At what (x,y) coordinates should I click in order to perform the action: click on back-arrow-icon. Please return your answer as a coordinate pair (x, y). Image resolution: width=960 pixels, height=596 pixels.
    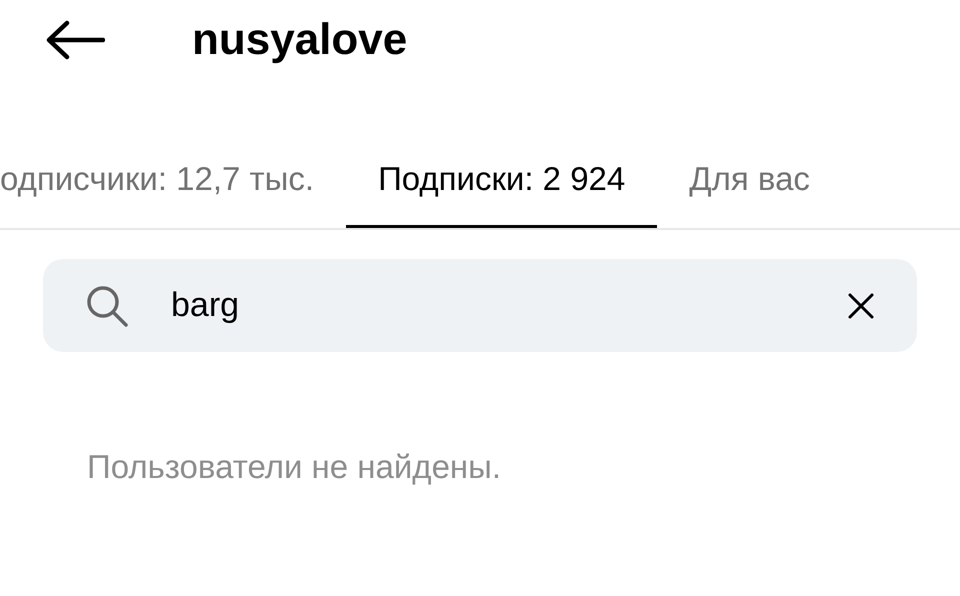
    Looking at the image, I should click on (75, 40).